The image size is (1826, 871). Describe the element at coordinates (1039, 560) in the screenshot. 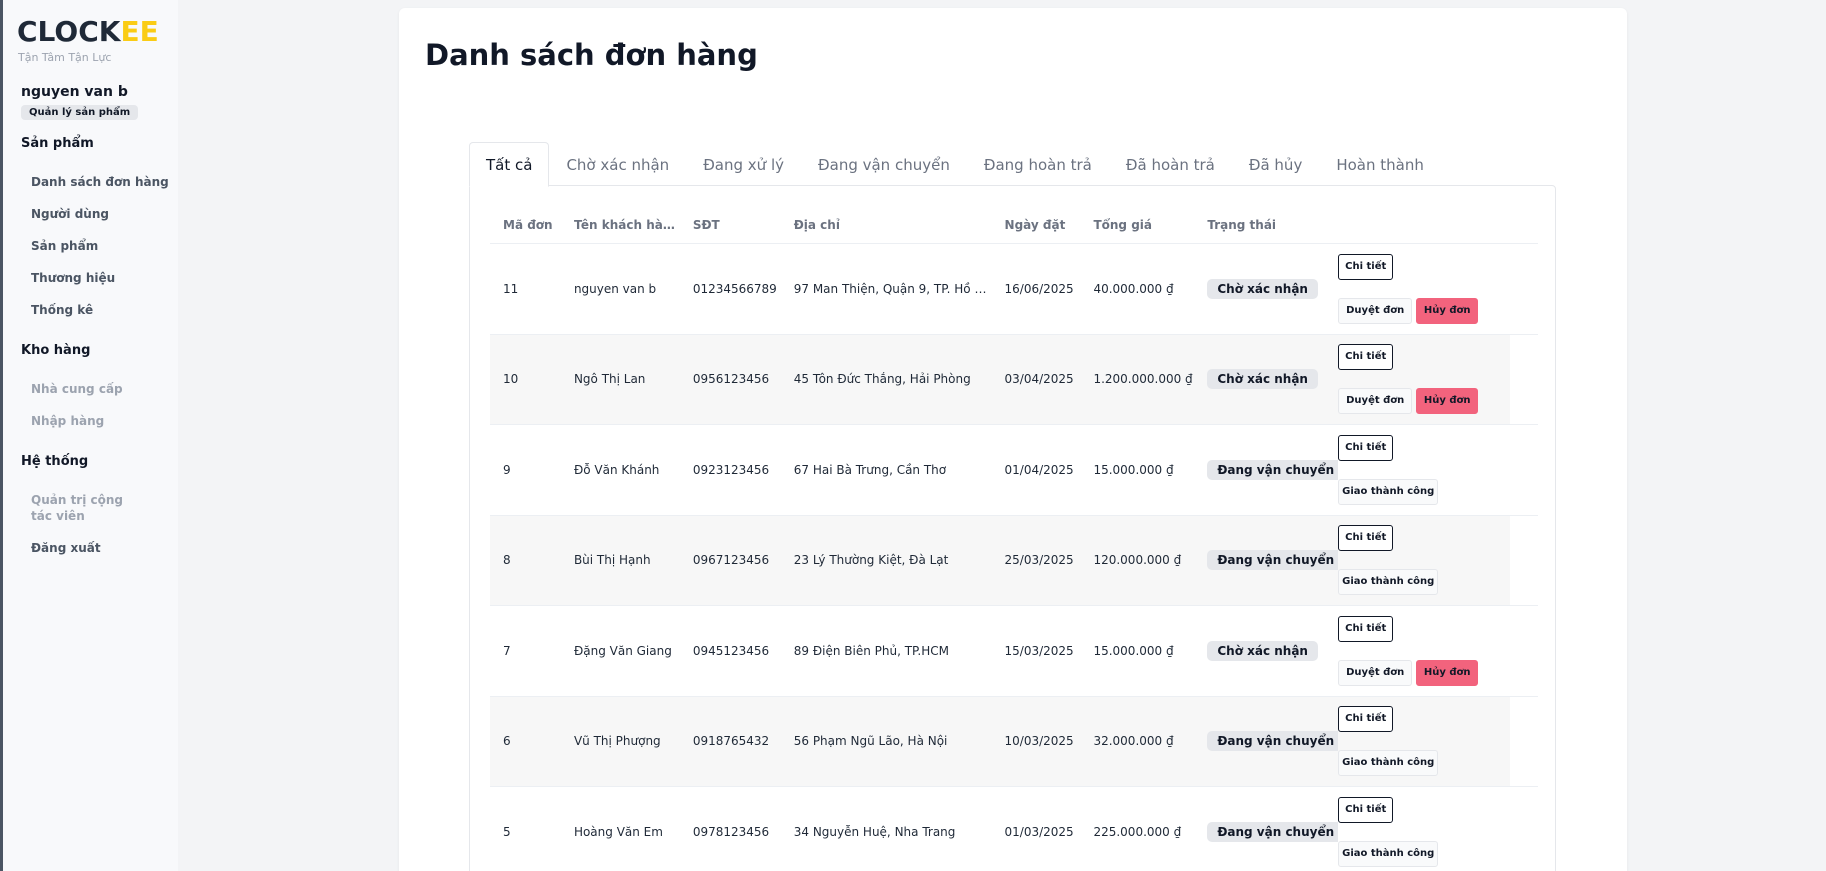

I see `order-date: 25/03/2025` at that location.